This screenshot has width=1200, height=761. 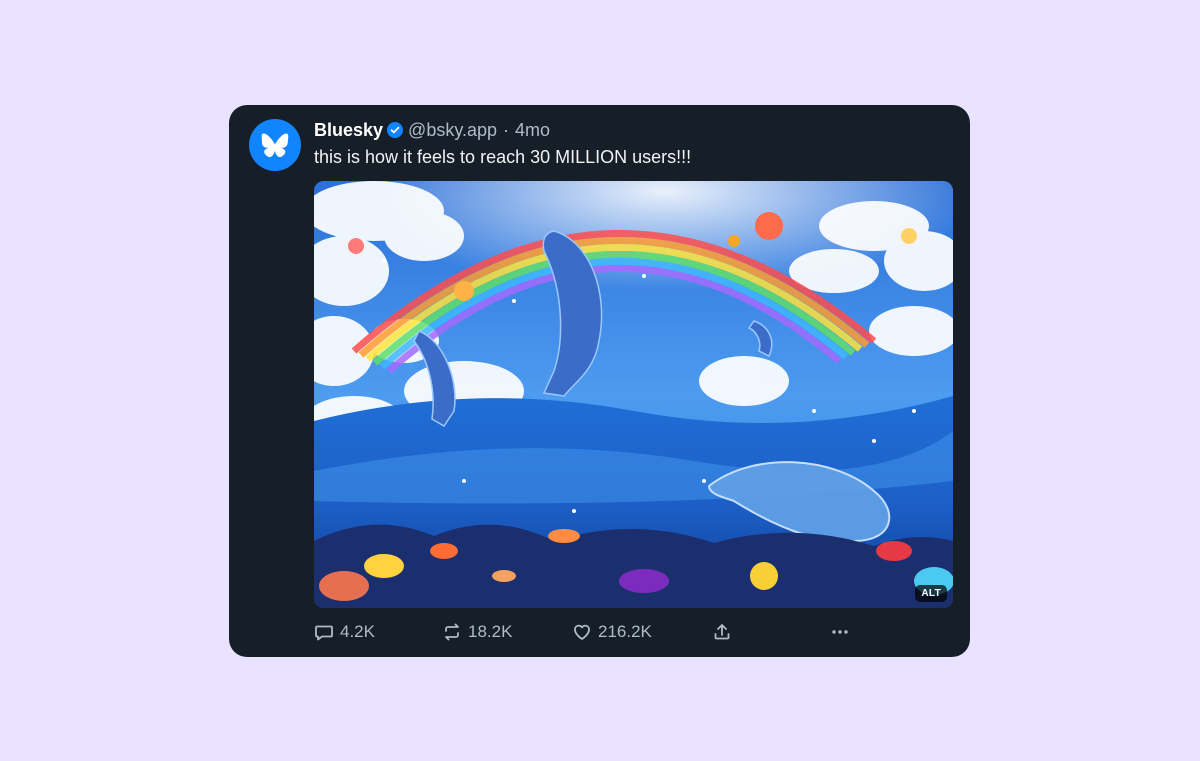 I want to click on post-actions: 4.2K 18.2K 216.2K, so click(x=584, y=632).